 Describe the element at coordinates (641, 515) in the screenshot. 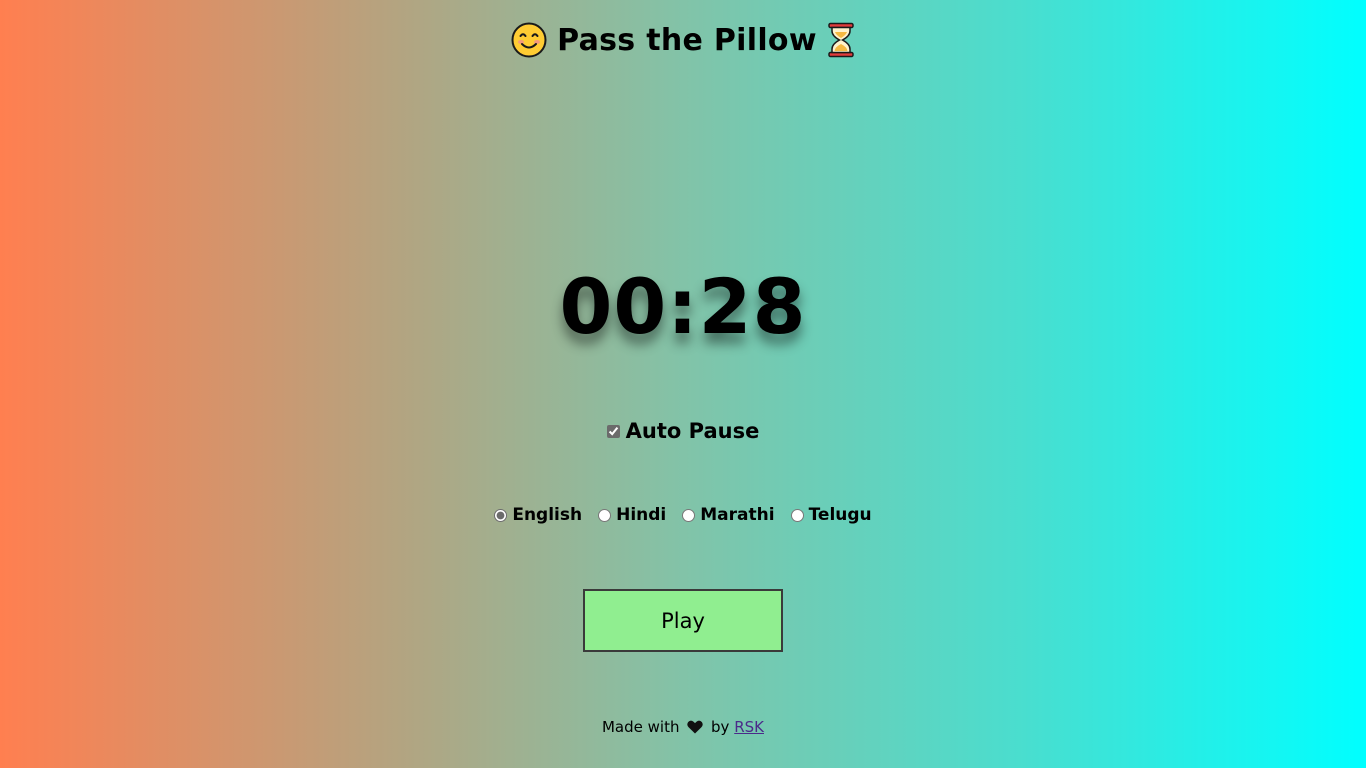

I see `language-label-hindi: Hindi` at that location.